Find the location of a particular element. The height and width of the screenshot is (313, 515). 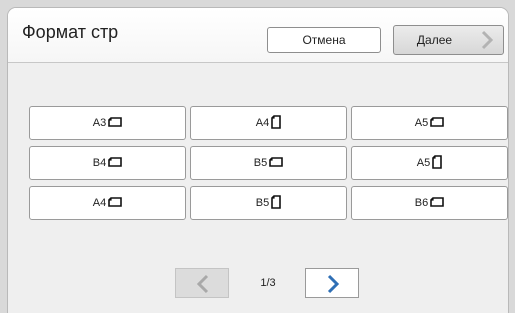

next-button-label: Далее is located at coordinates (434, 40).